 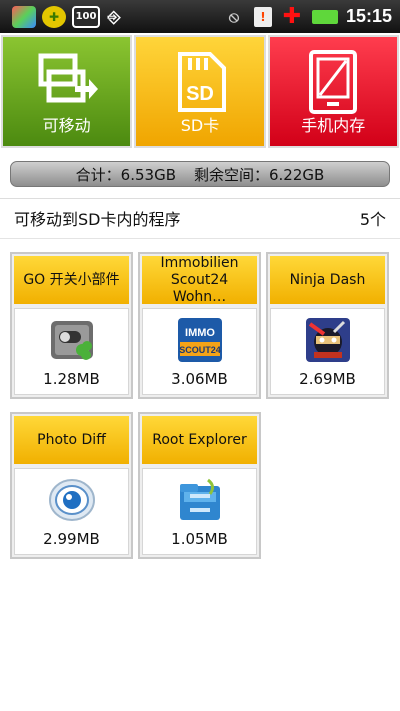 I want to click on tab-phone-memory: 手机内存, so click(x=333, y=91).